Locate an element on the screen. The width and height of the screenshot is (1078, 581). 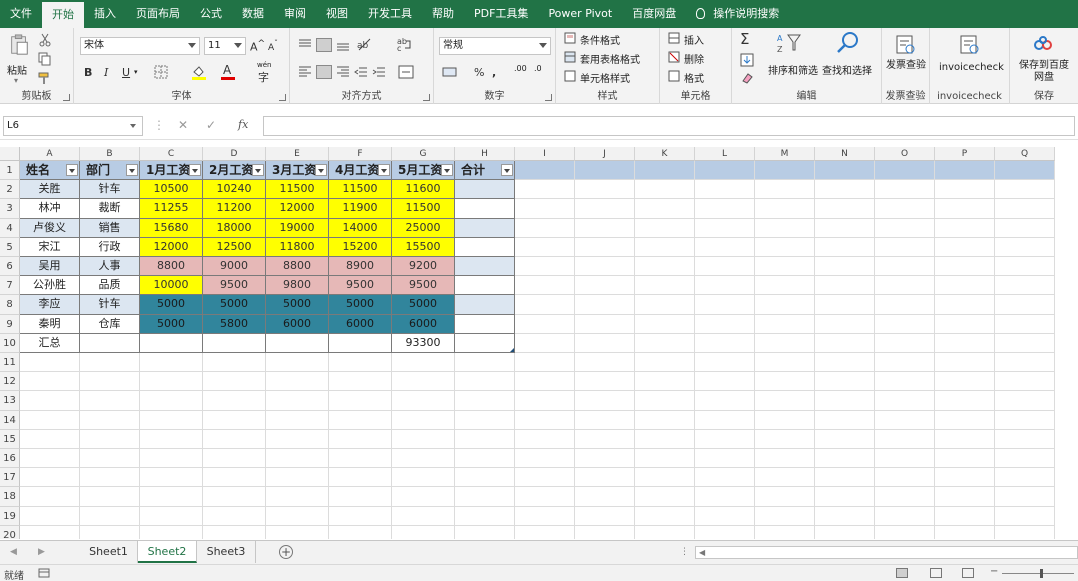
row-header: 10 is located at coordinates (10, 343).